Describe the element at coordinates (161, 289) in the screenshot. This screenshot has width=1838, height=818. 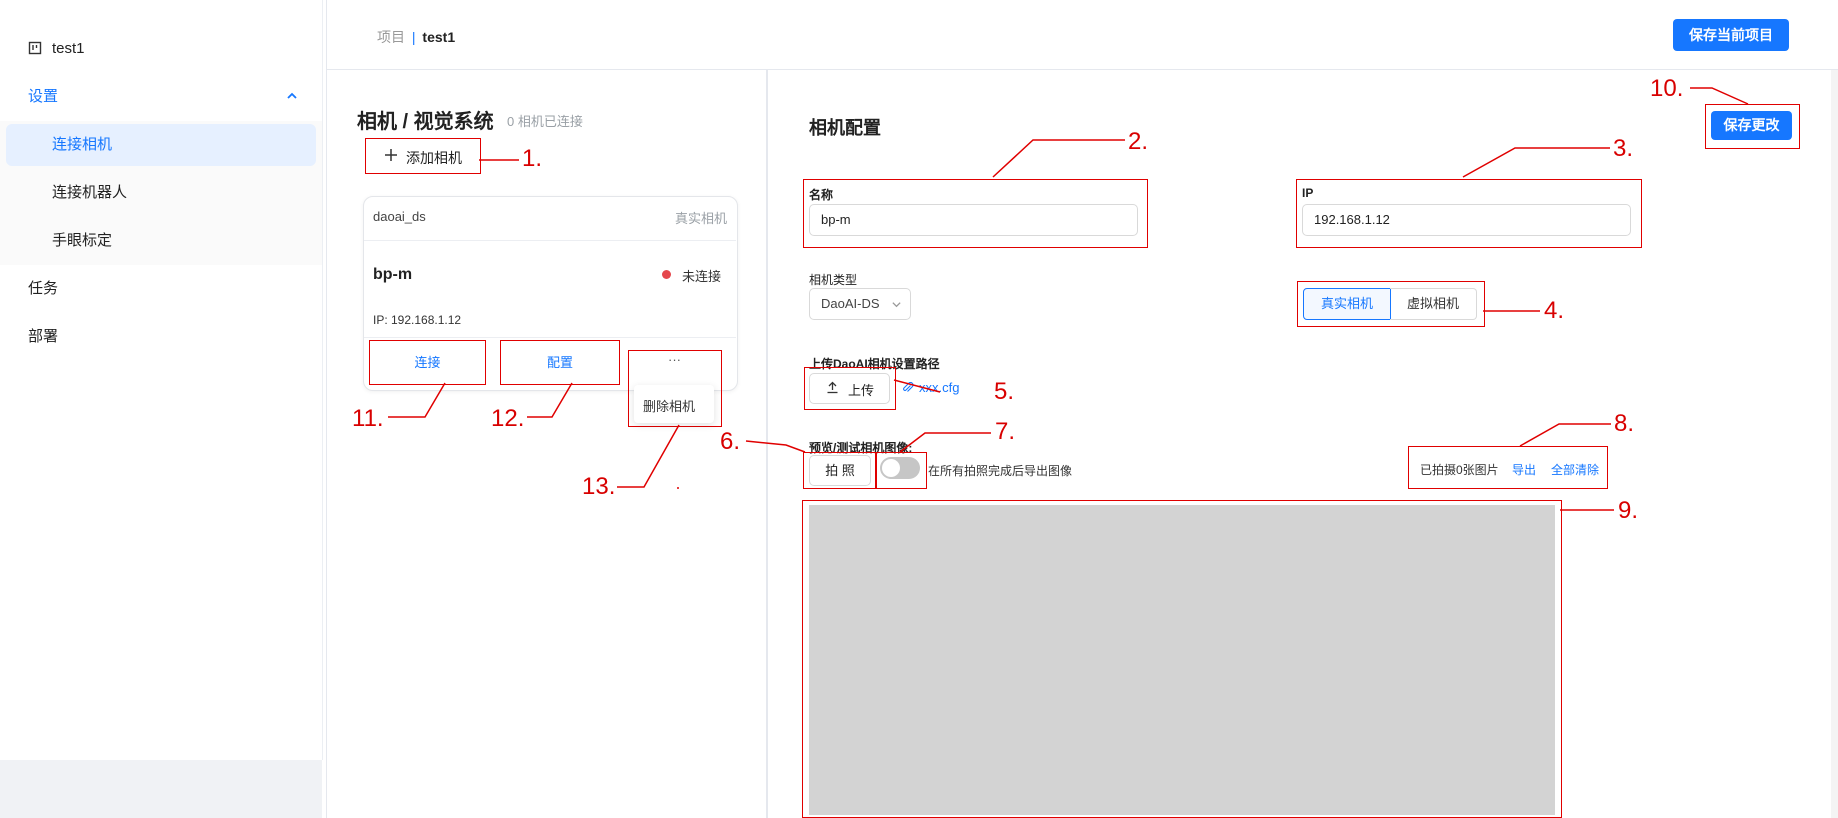
I see `sidebar-item-task: 任务` at that location.